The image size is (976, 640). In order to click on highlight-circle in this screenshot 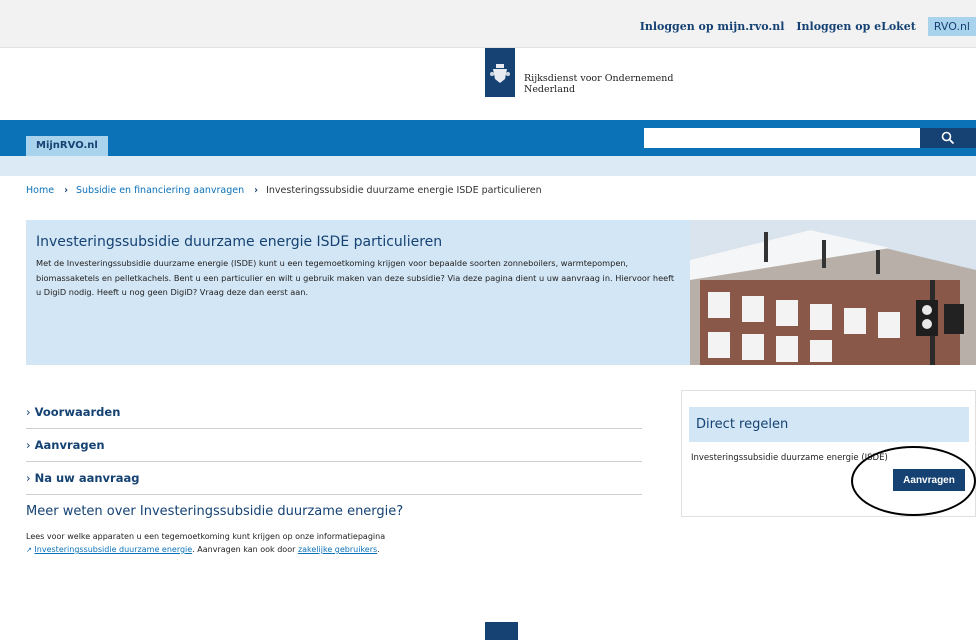, I will do `click(913, 481)`.